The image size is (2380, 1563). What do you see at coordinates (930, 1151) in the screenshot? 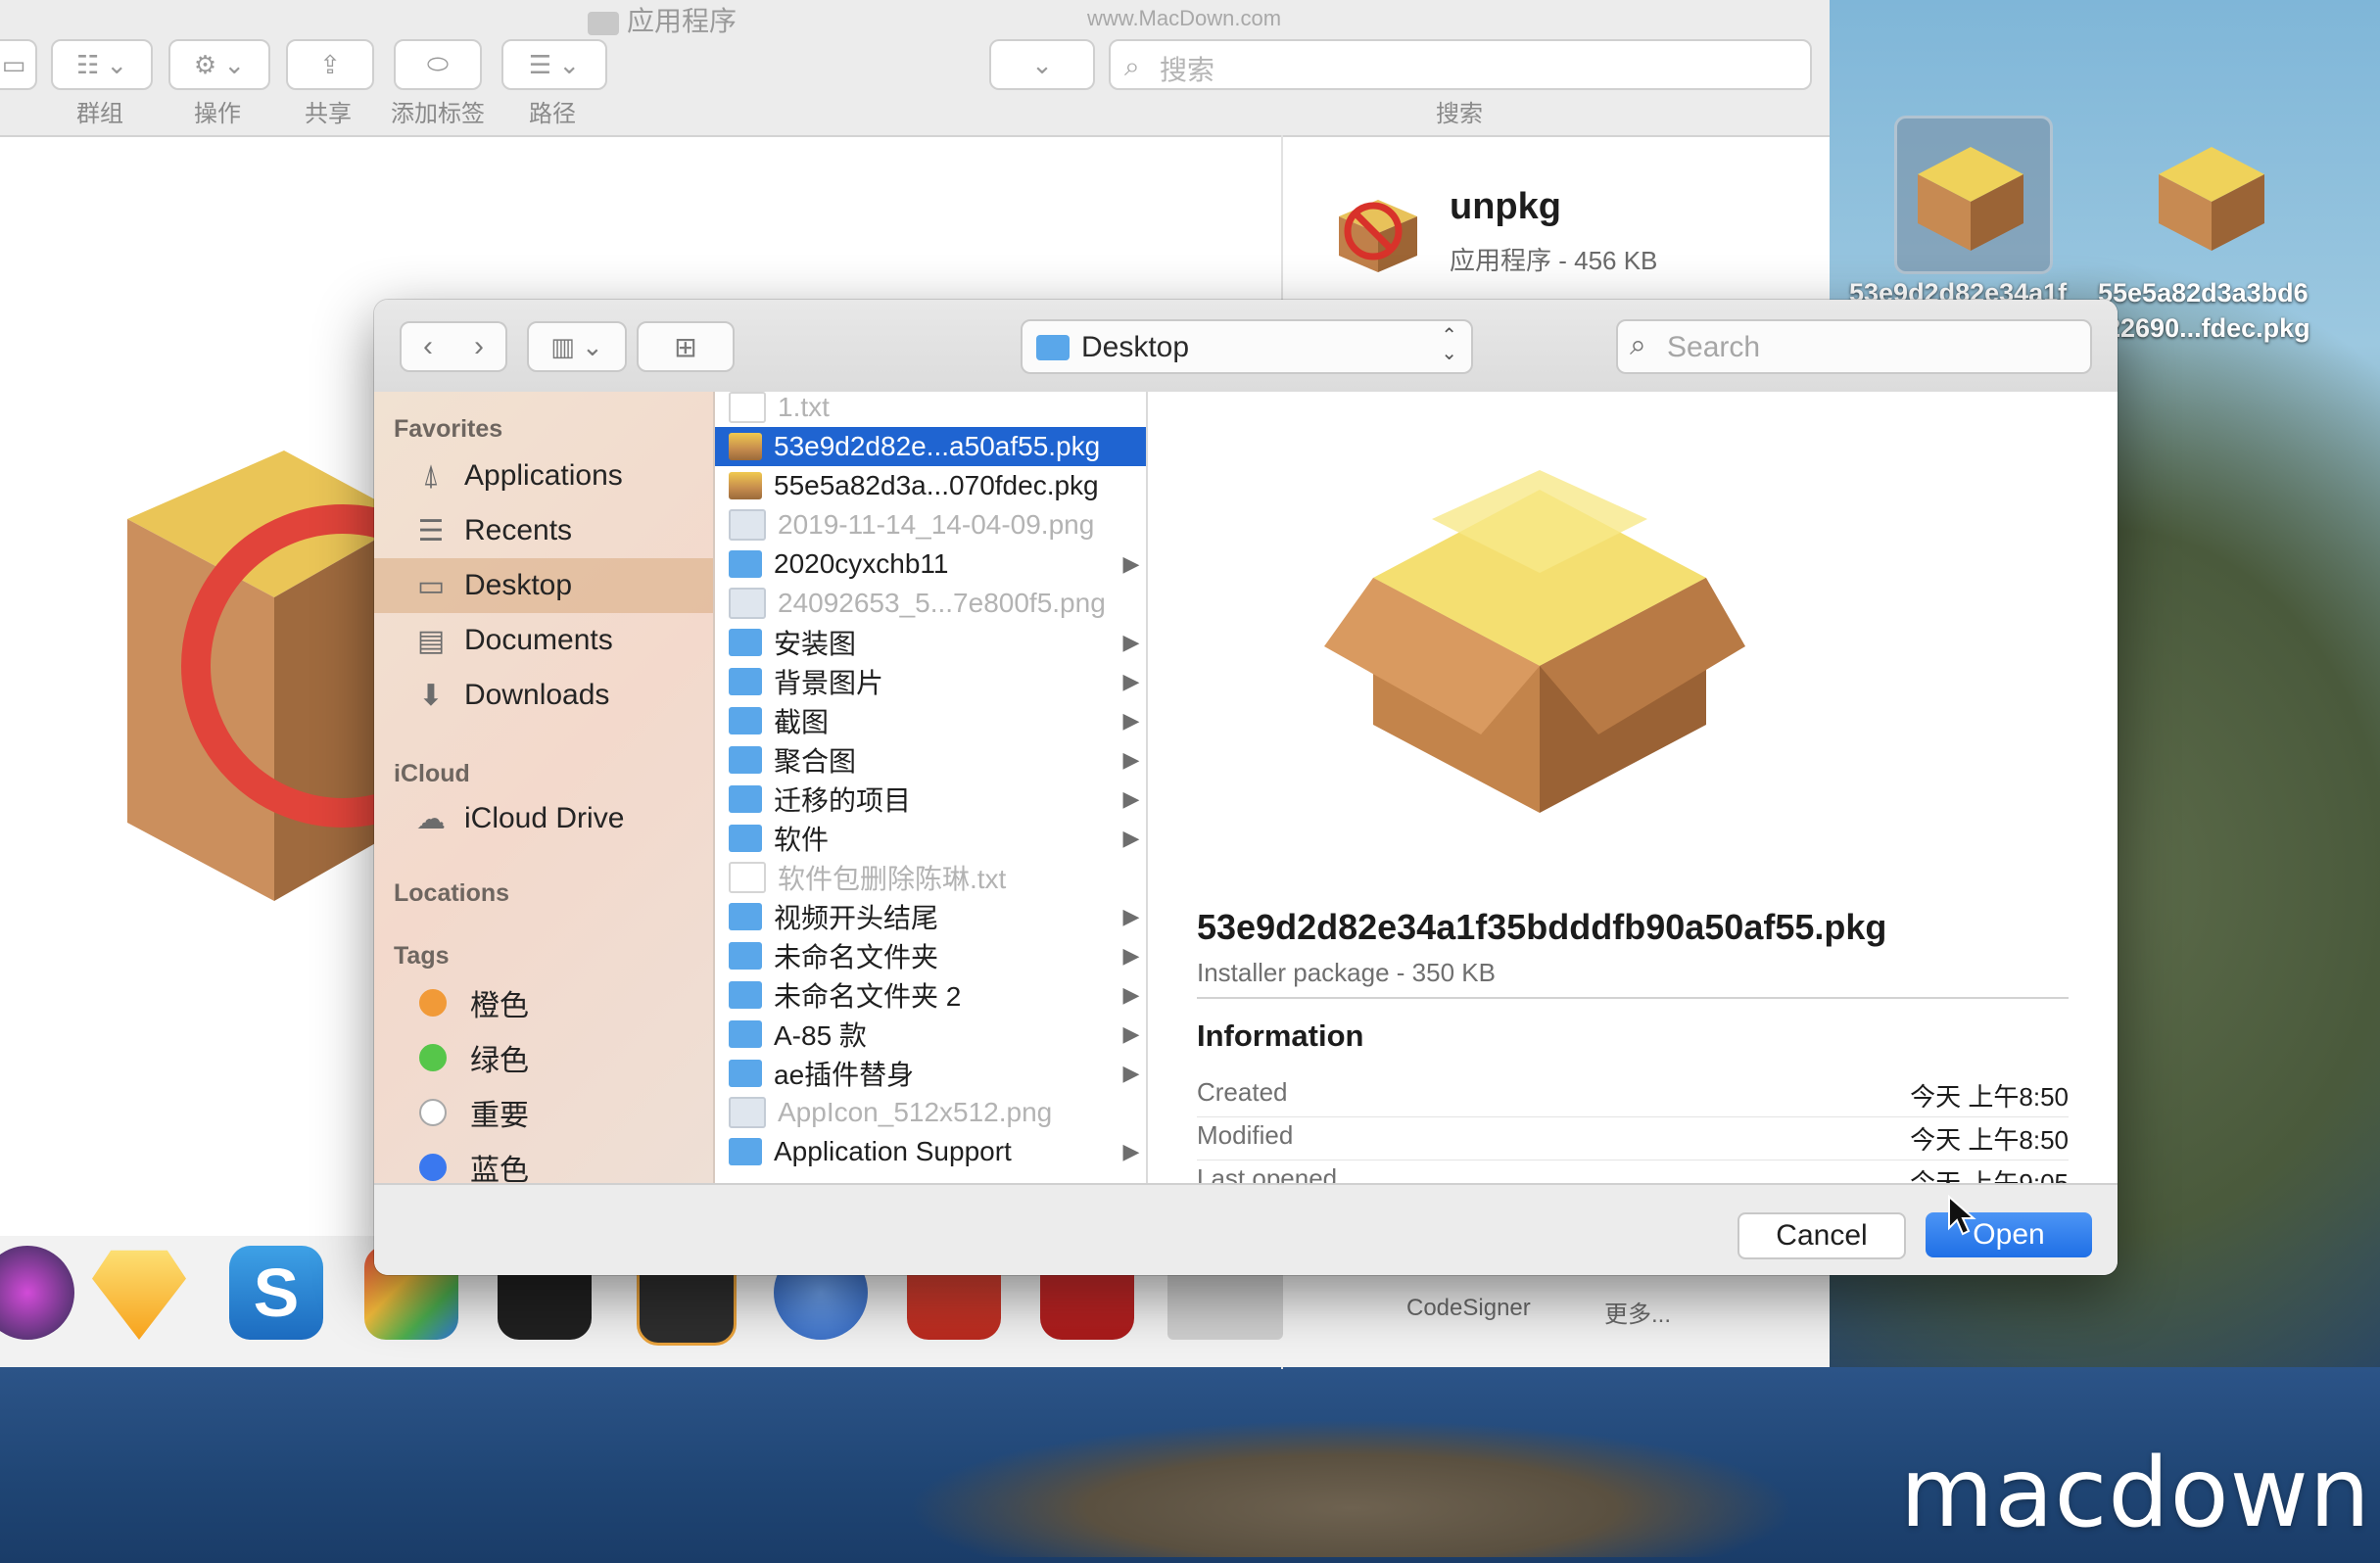
I see `file-list-item: Application Support ▶` at bounding box center [930, 1151].